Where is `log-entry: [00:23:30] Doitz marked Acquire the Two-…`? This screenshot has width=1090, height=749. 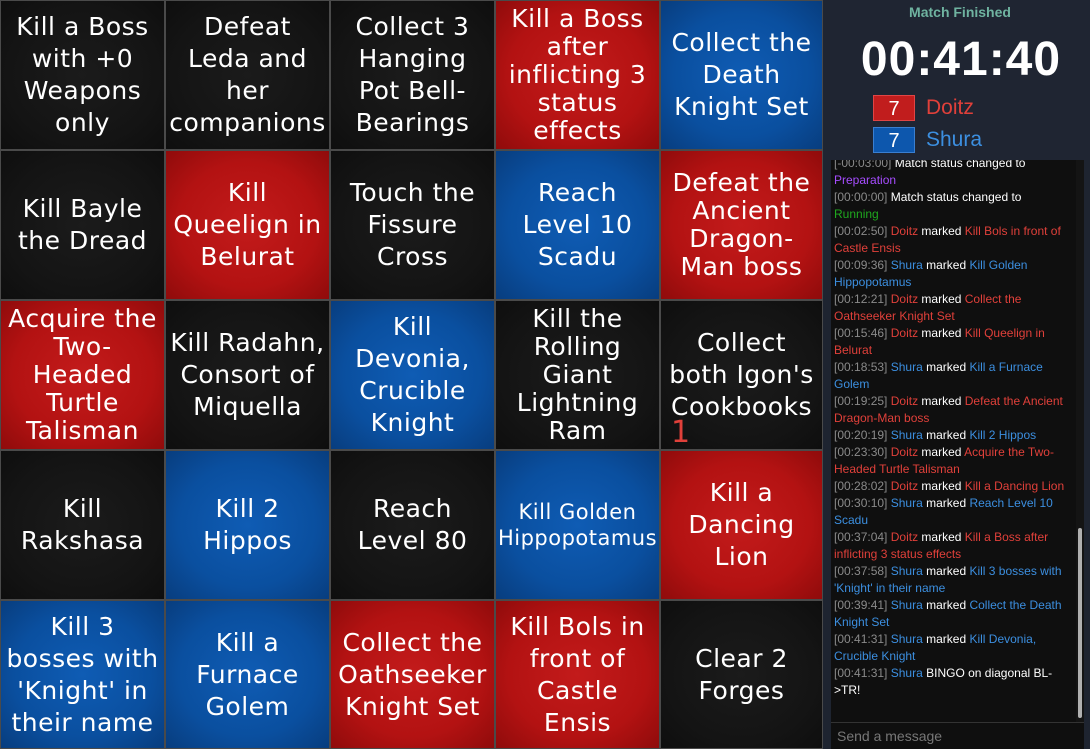
log-entry: [00:23:30] Doitz marked Acquire the Two-… is located at coordinates (950, 461).